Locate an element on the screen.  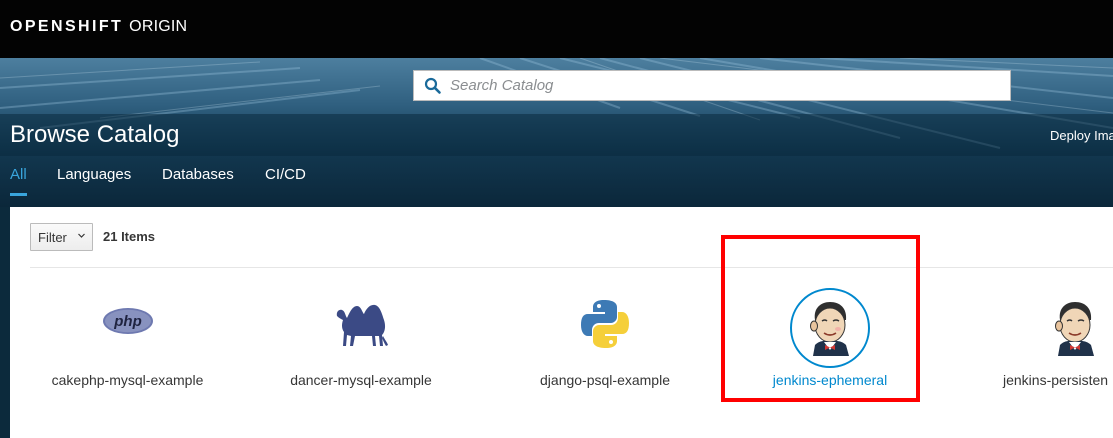
jenkins-icon is located at coordinates (1074, 329).